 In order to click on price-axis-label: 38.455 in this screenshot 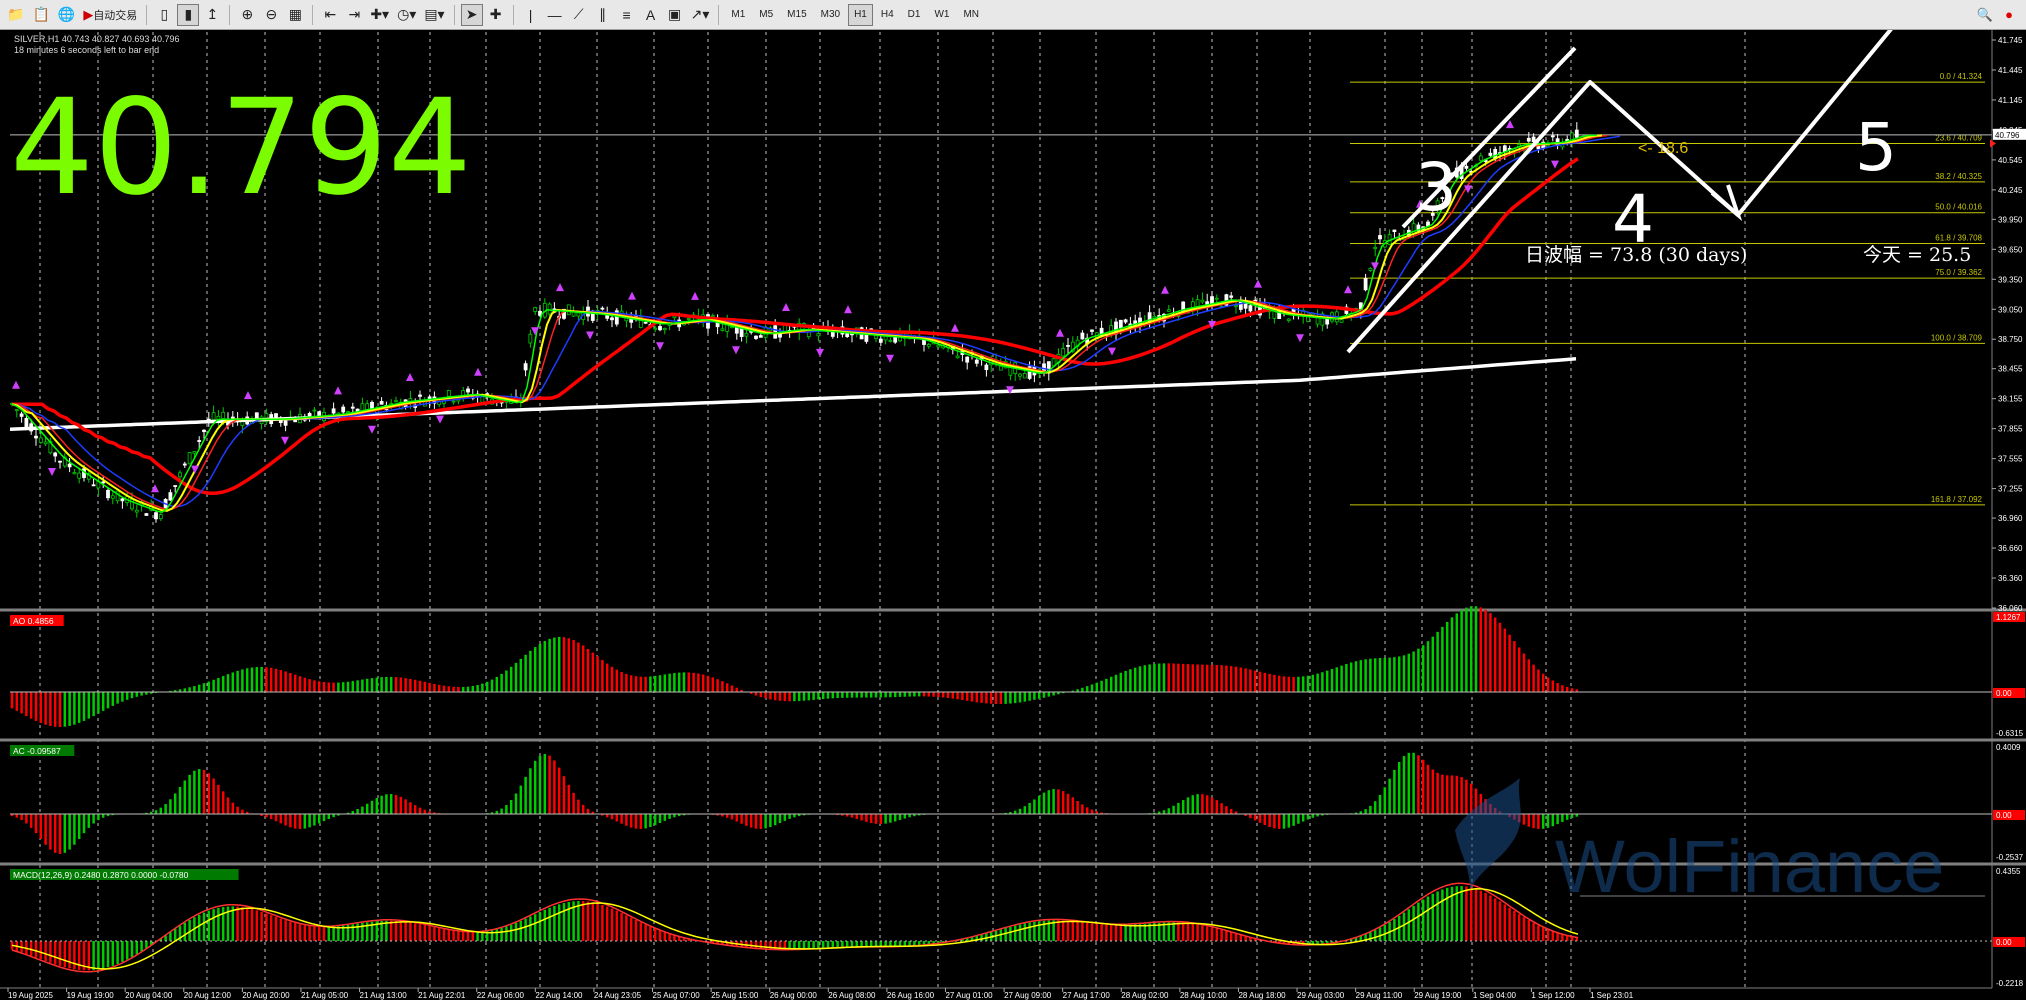, I will do `click(2010, 369)`.